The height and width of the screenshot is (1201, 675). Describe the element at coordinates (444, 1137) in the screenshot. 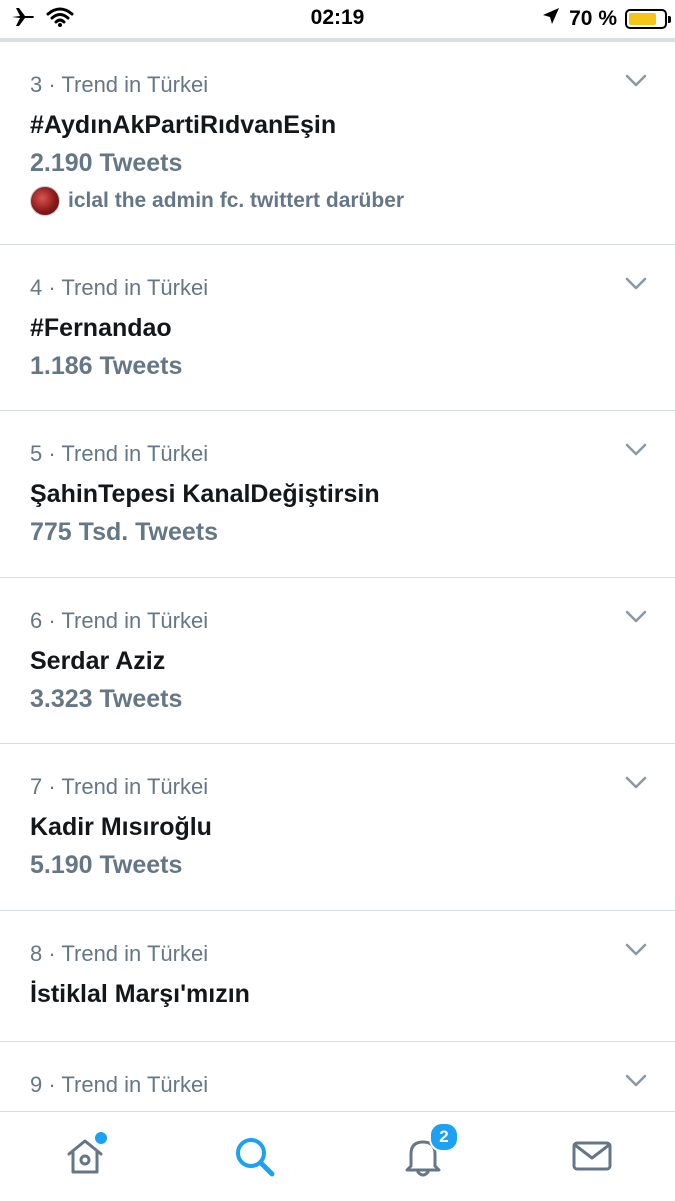

I see `notifications-badge: 2` at that location.